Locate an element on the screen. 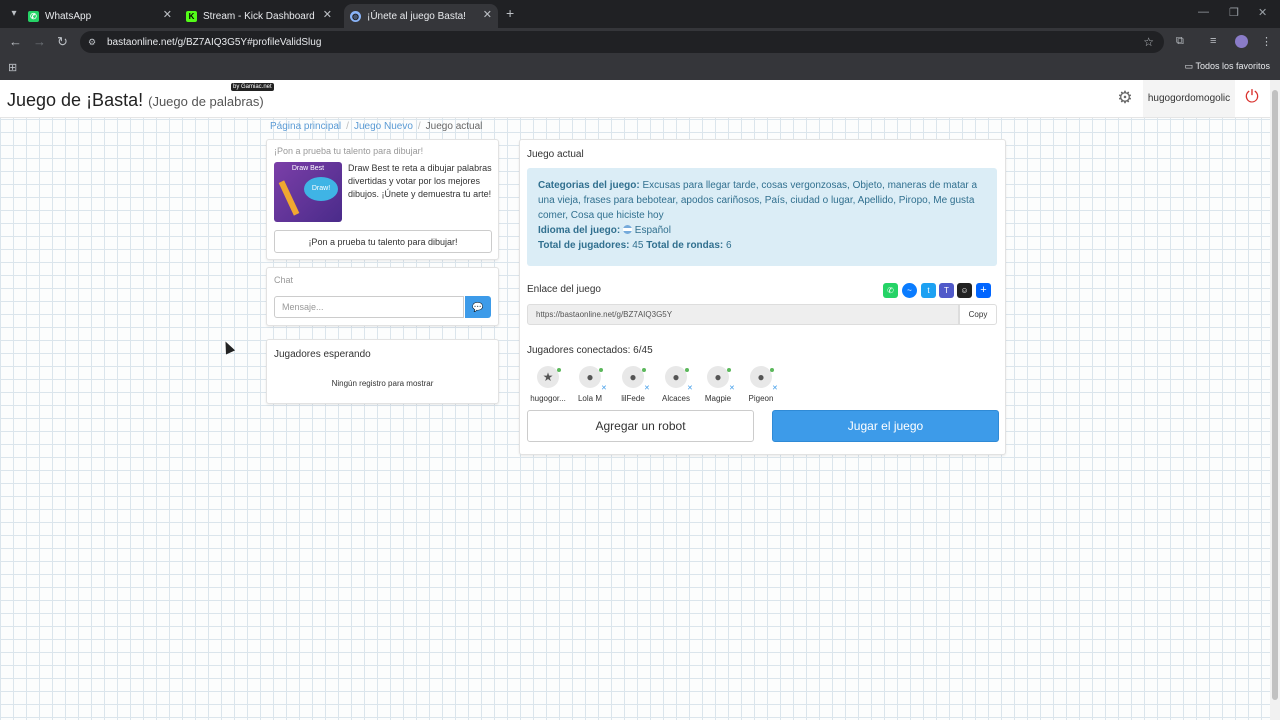 The image size is (1280, 720). gamiac-badge: by Gamiac.net is located at coordinates (252, 87).